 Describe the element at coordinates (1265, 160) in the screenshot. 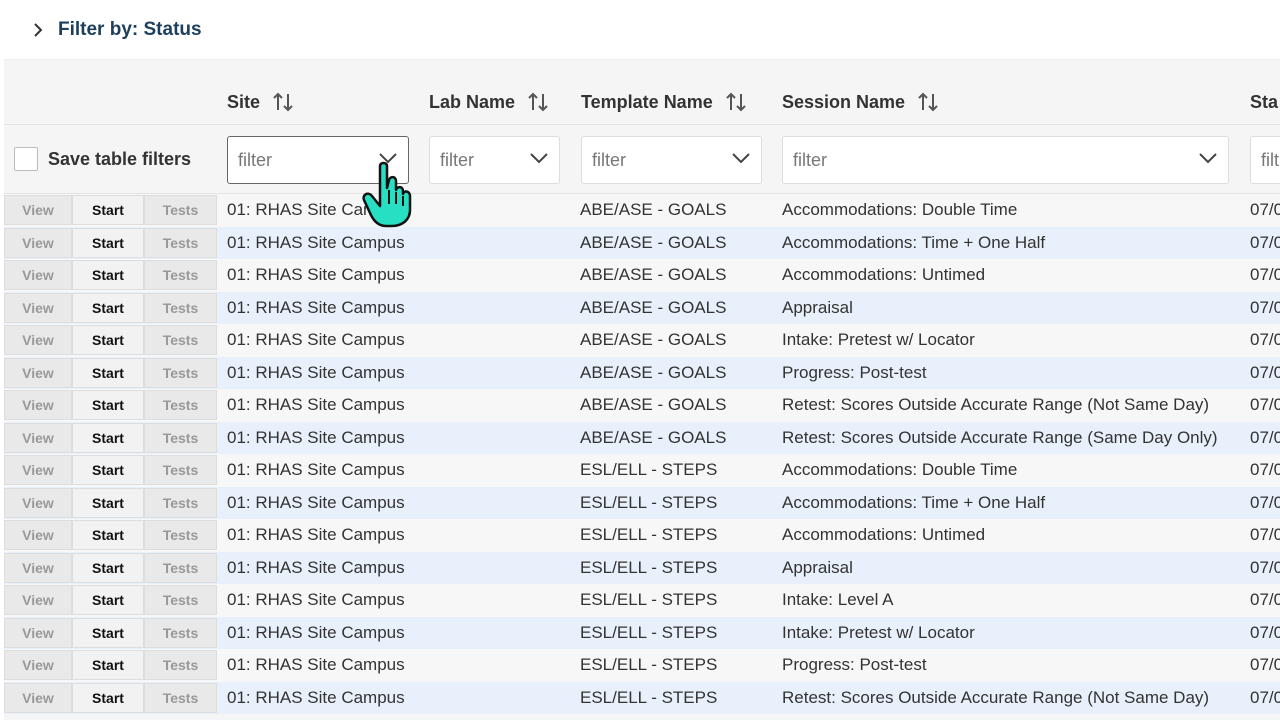

I see `status-filter-select: filt` at that location.